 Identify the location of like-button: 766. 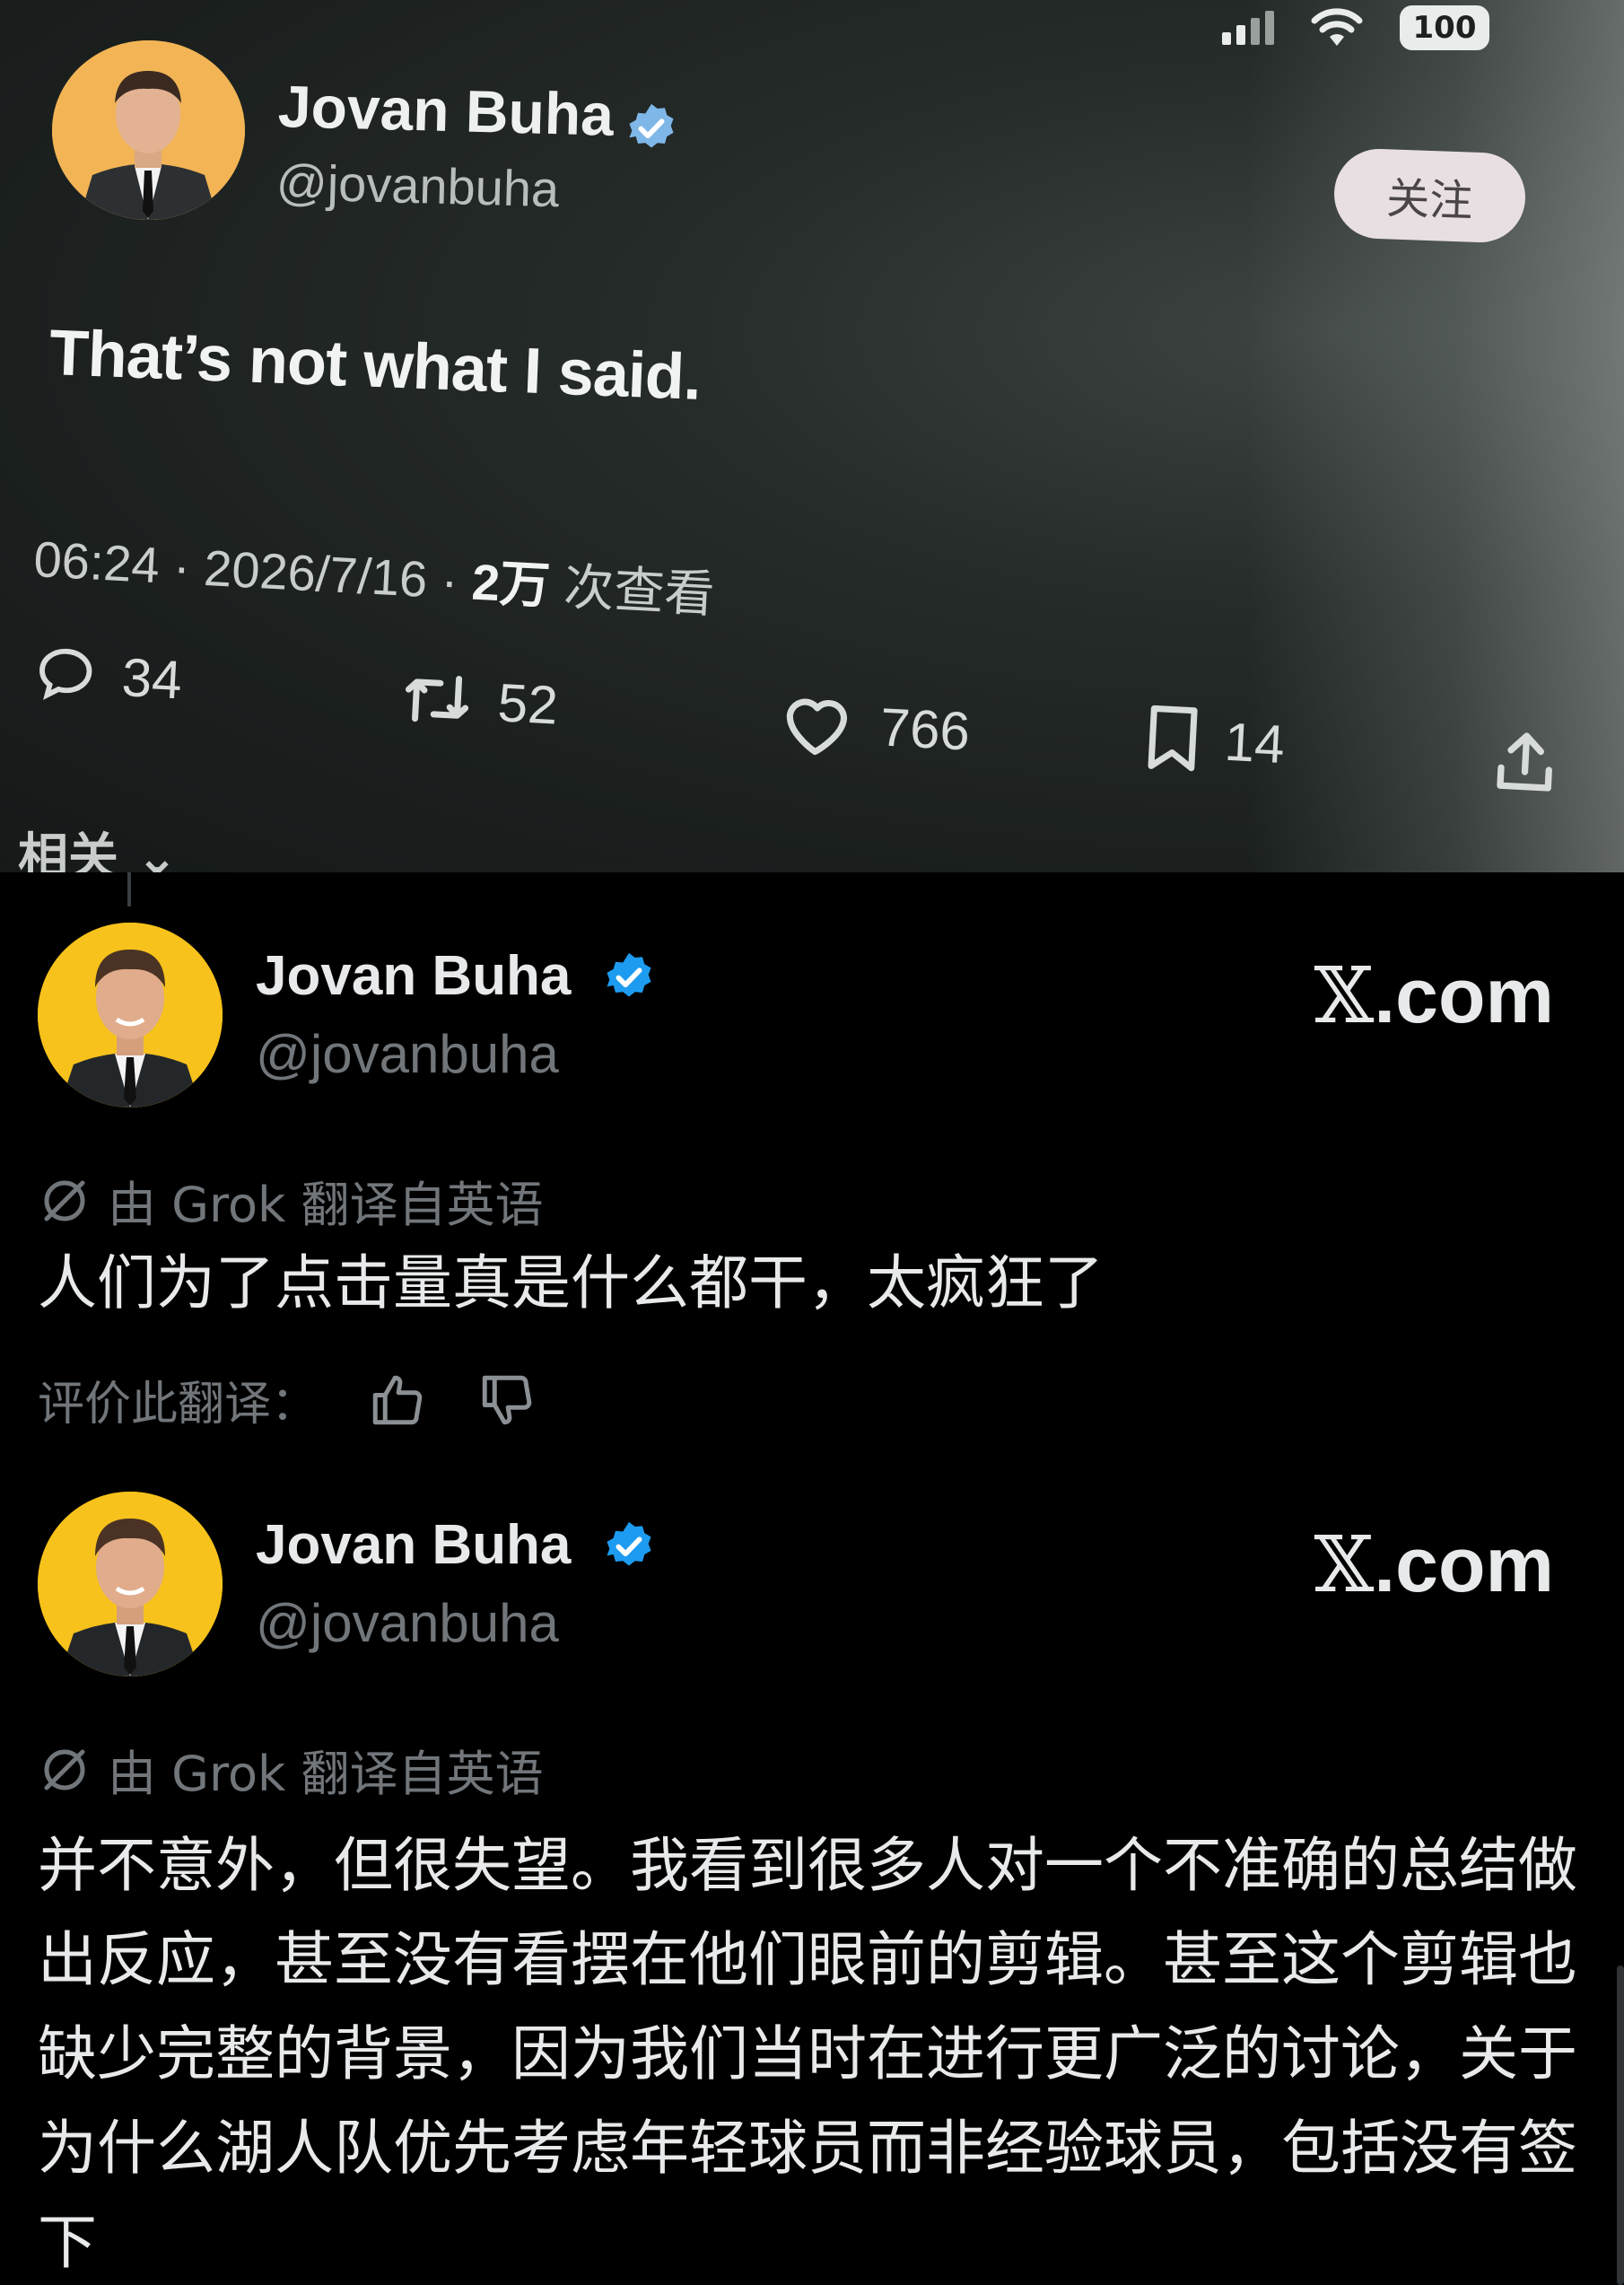
(873, 726).